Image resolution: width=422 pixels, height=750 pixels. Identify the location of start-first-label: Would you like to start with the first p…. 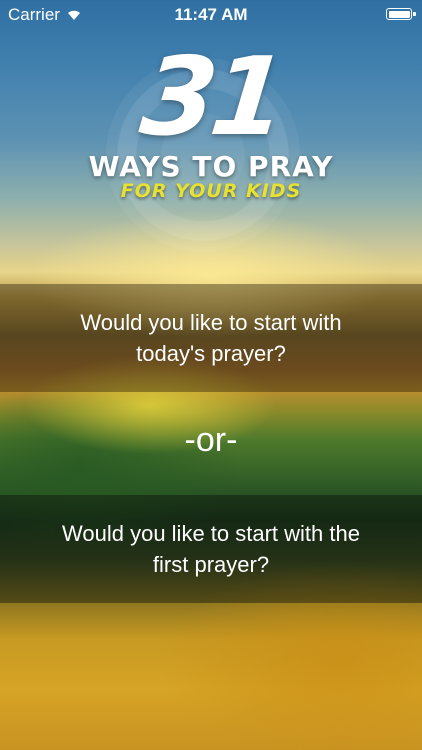
(211, 549).